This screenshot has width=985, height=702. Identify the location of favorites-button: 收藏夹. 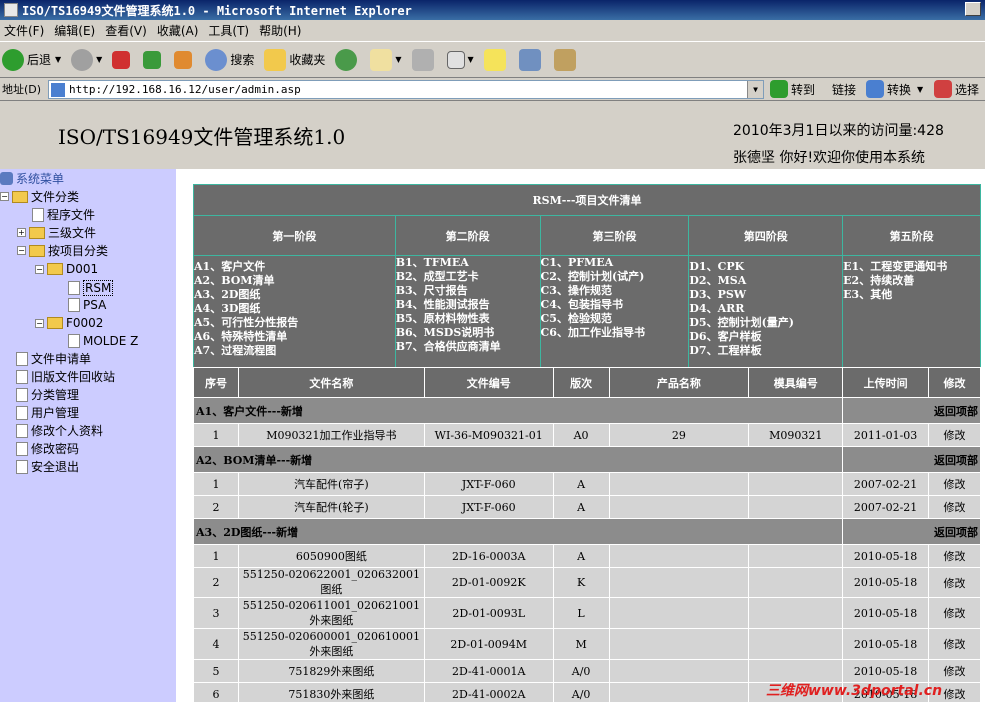
(294, 59).